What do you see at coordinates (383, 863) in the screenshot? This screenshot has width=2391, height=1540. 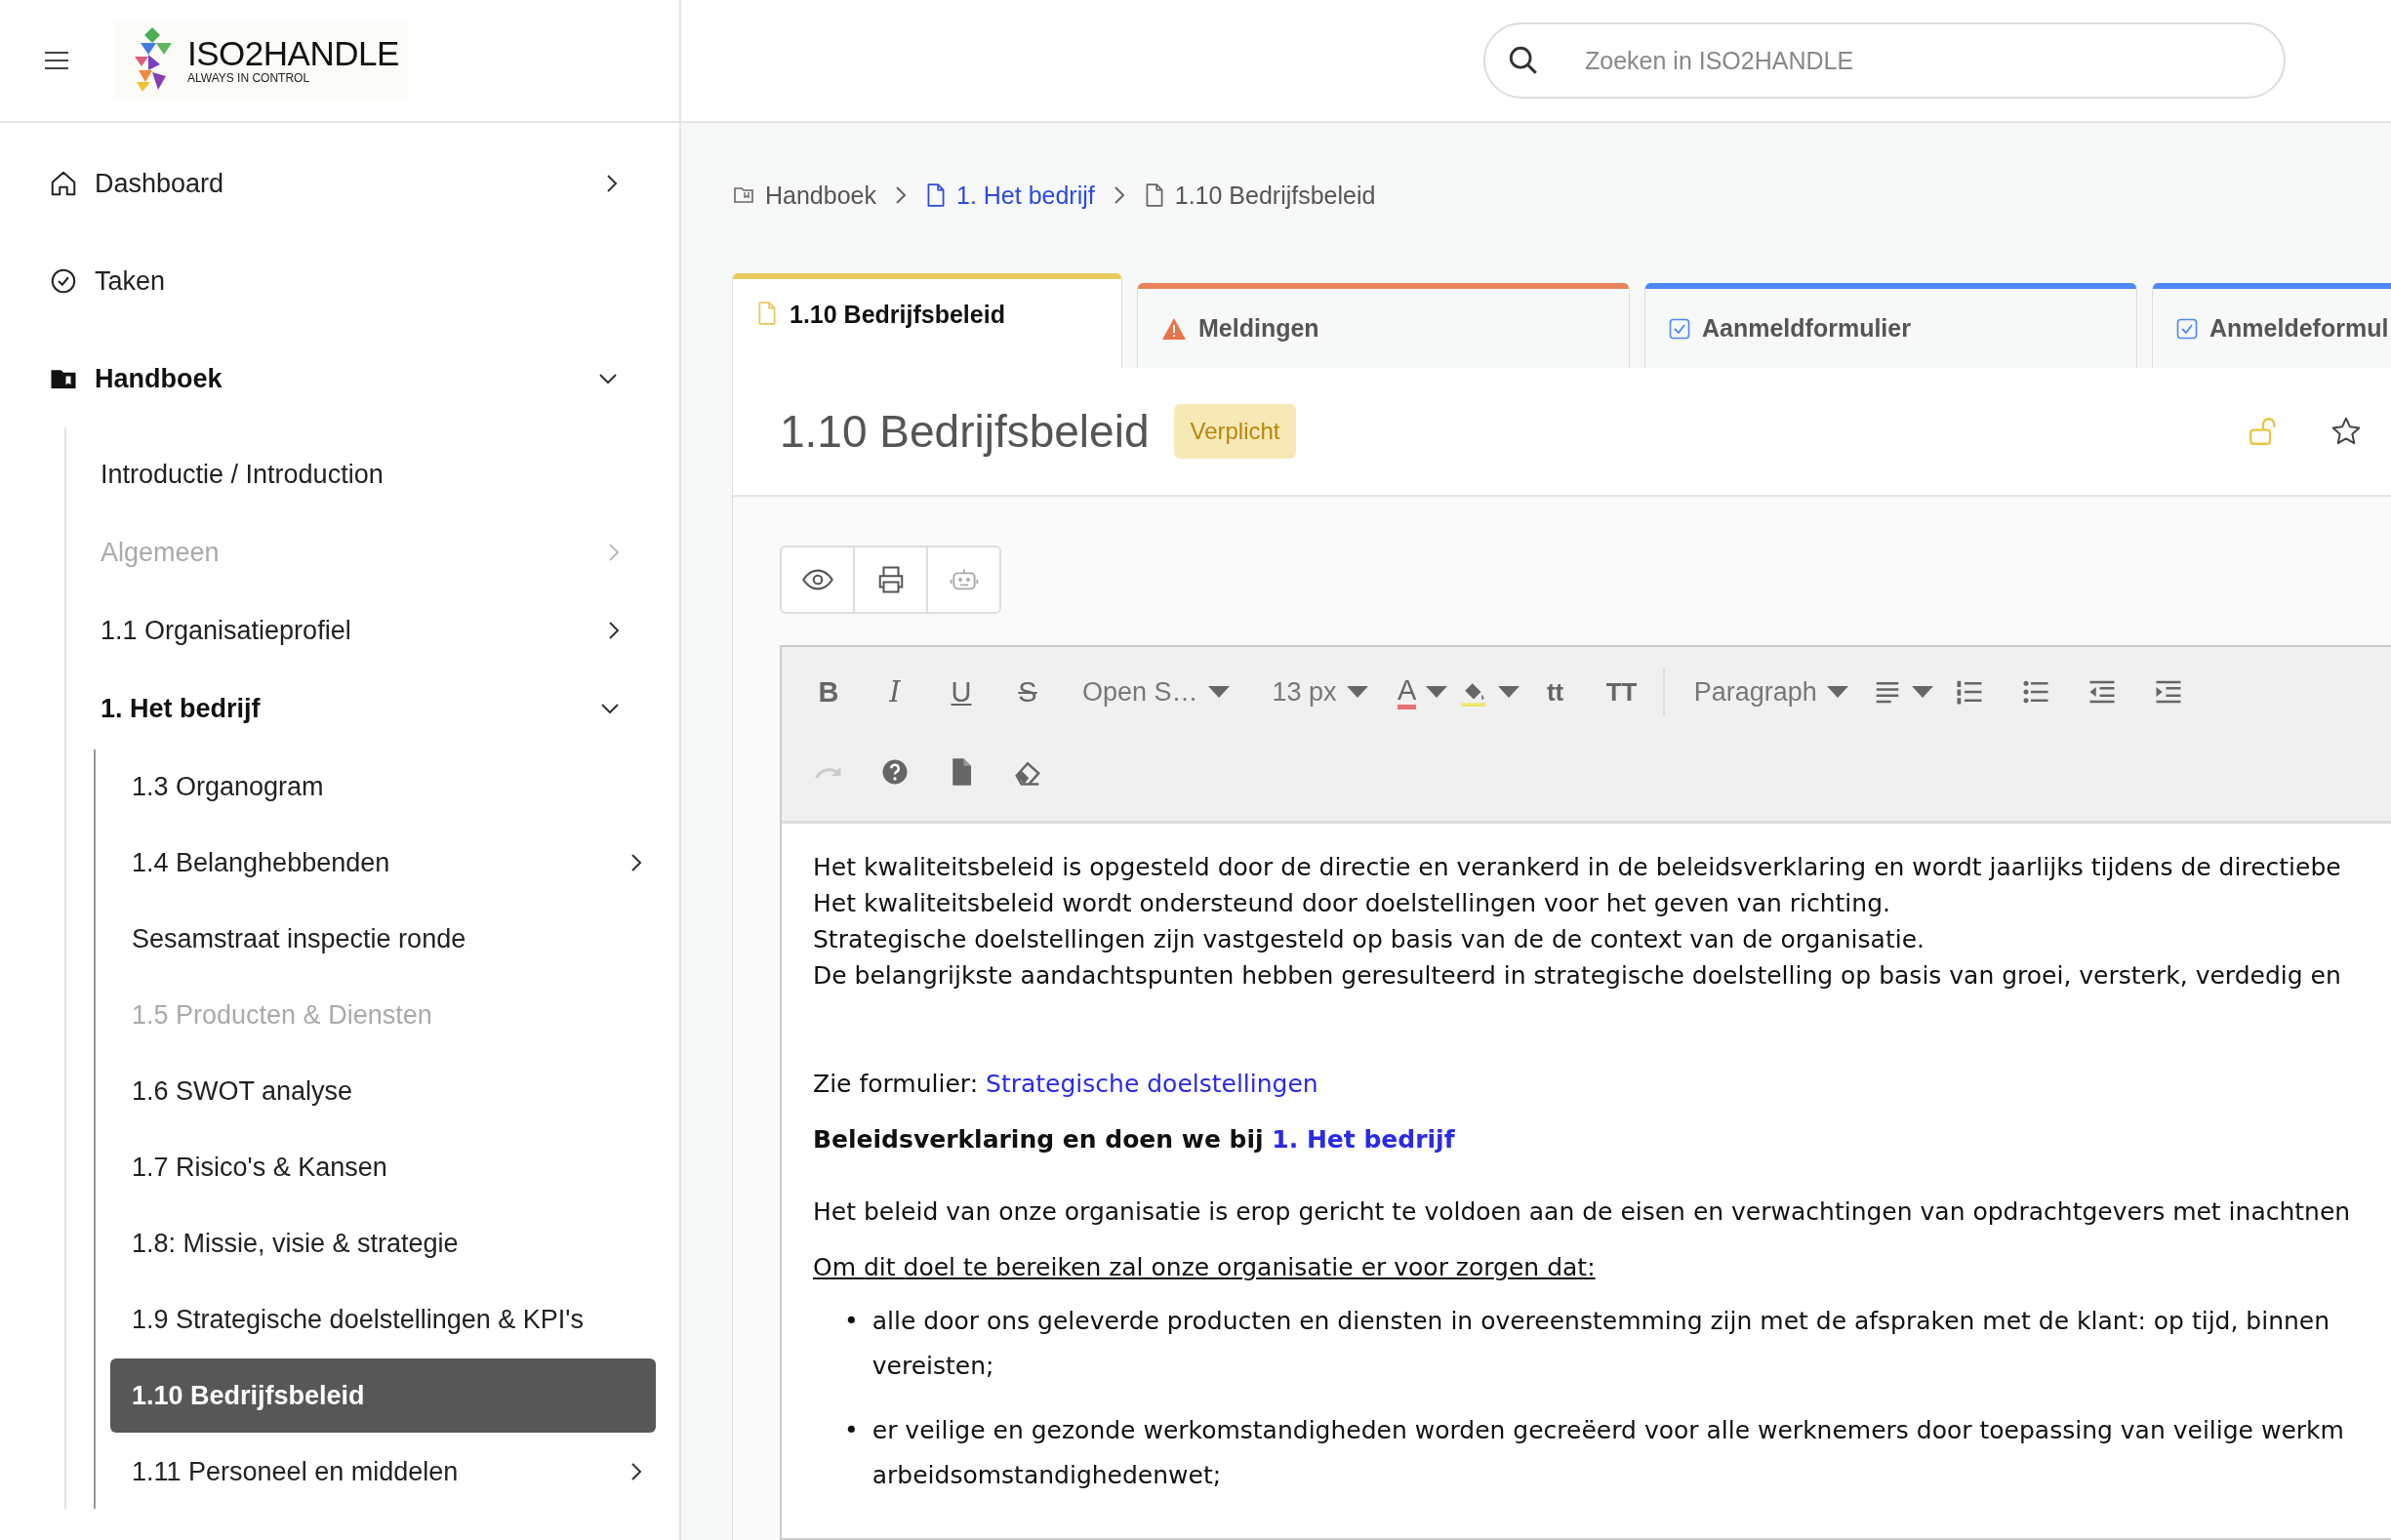 I see `nav-item: 1.4 Belanghebbenden` at bounding box center [383, 863].